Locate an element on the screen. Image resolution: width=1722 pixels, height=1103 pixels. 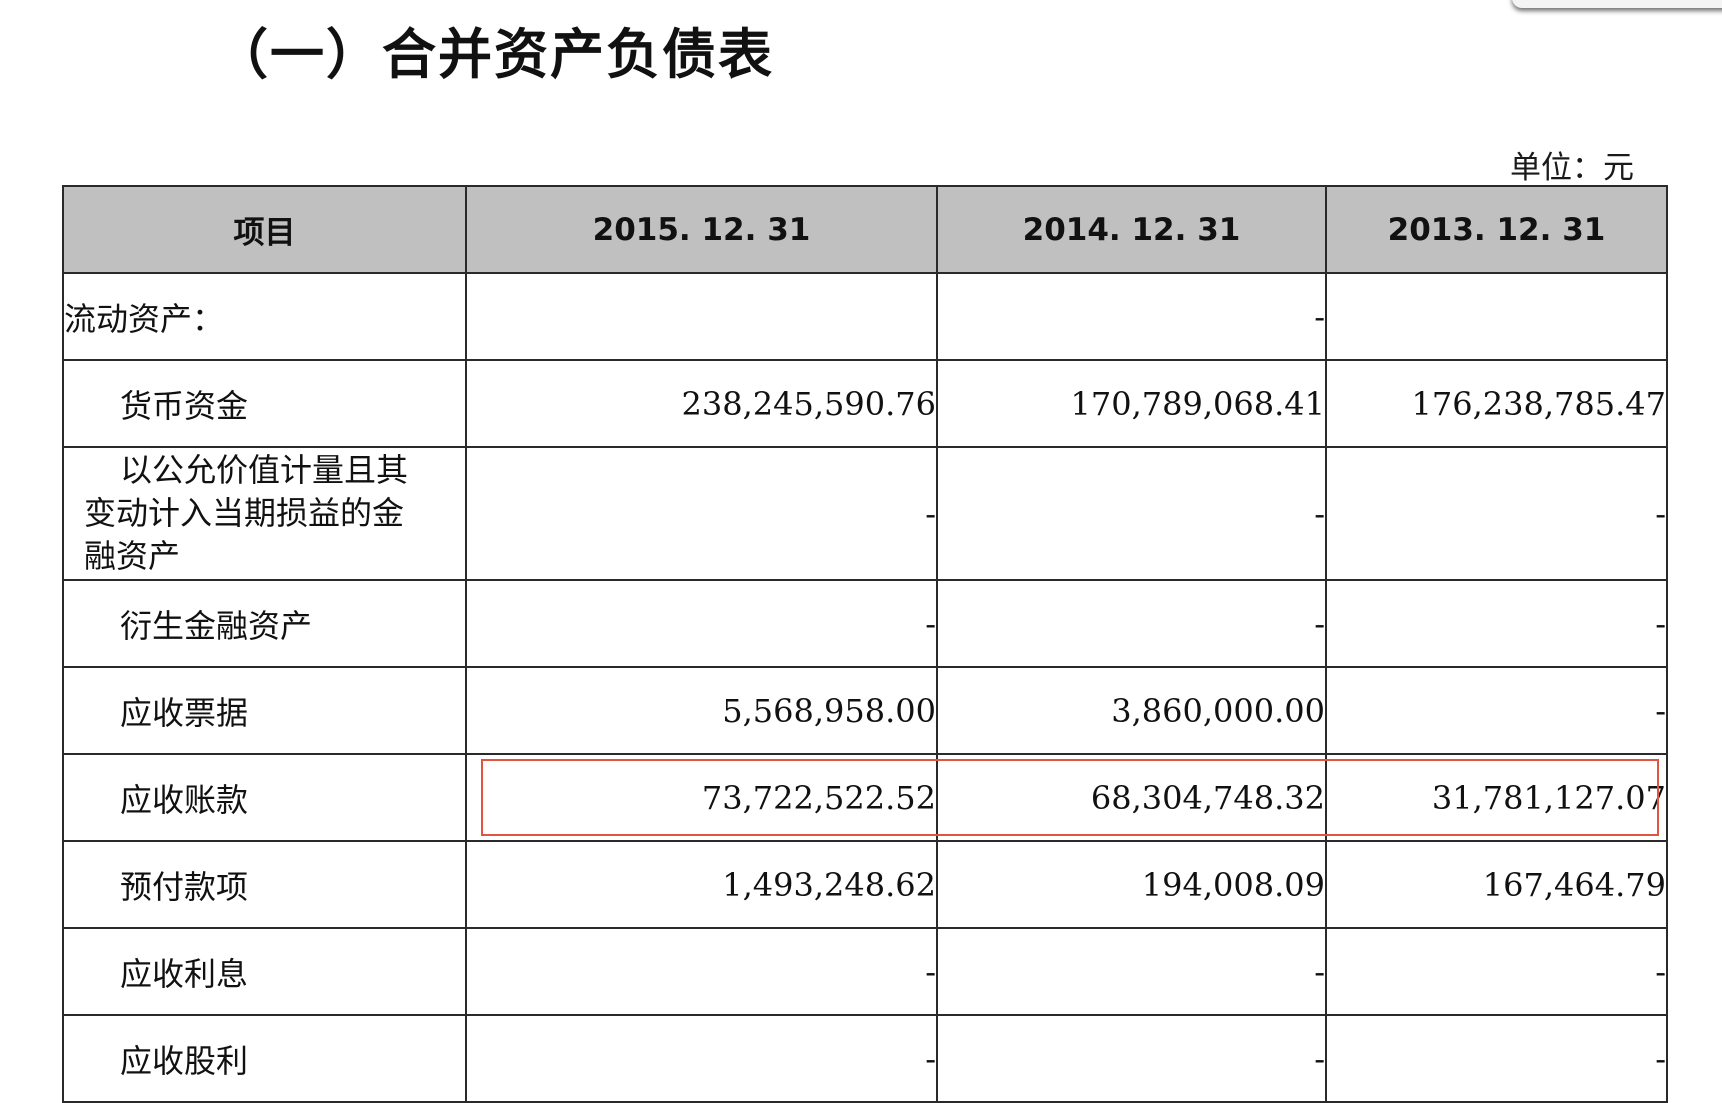
window-corner-shadow is located at coordinates (1617, 4).